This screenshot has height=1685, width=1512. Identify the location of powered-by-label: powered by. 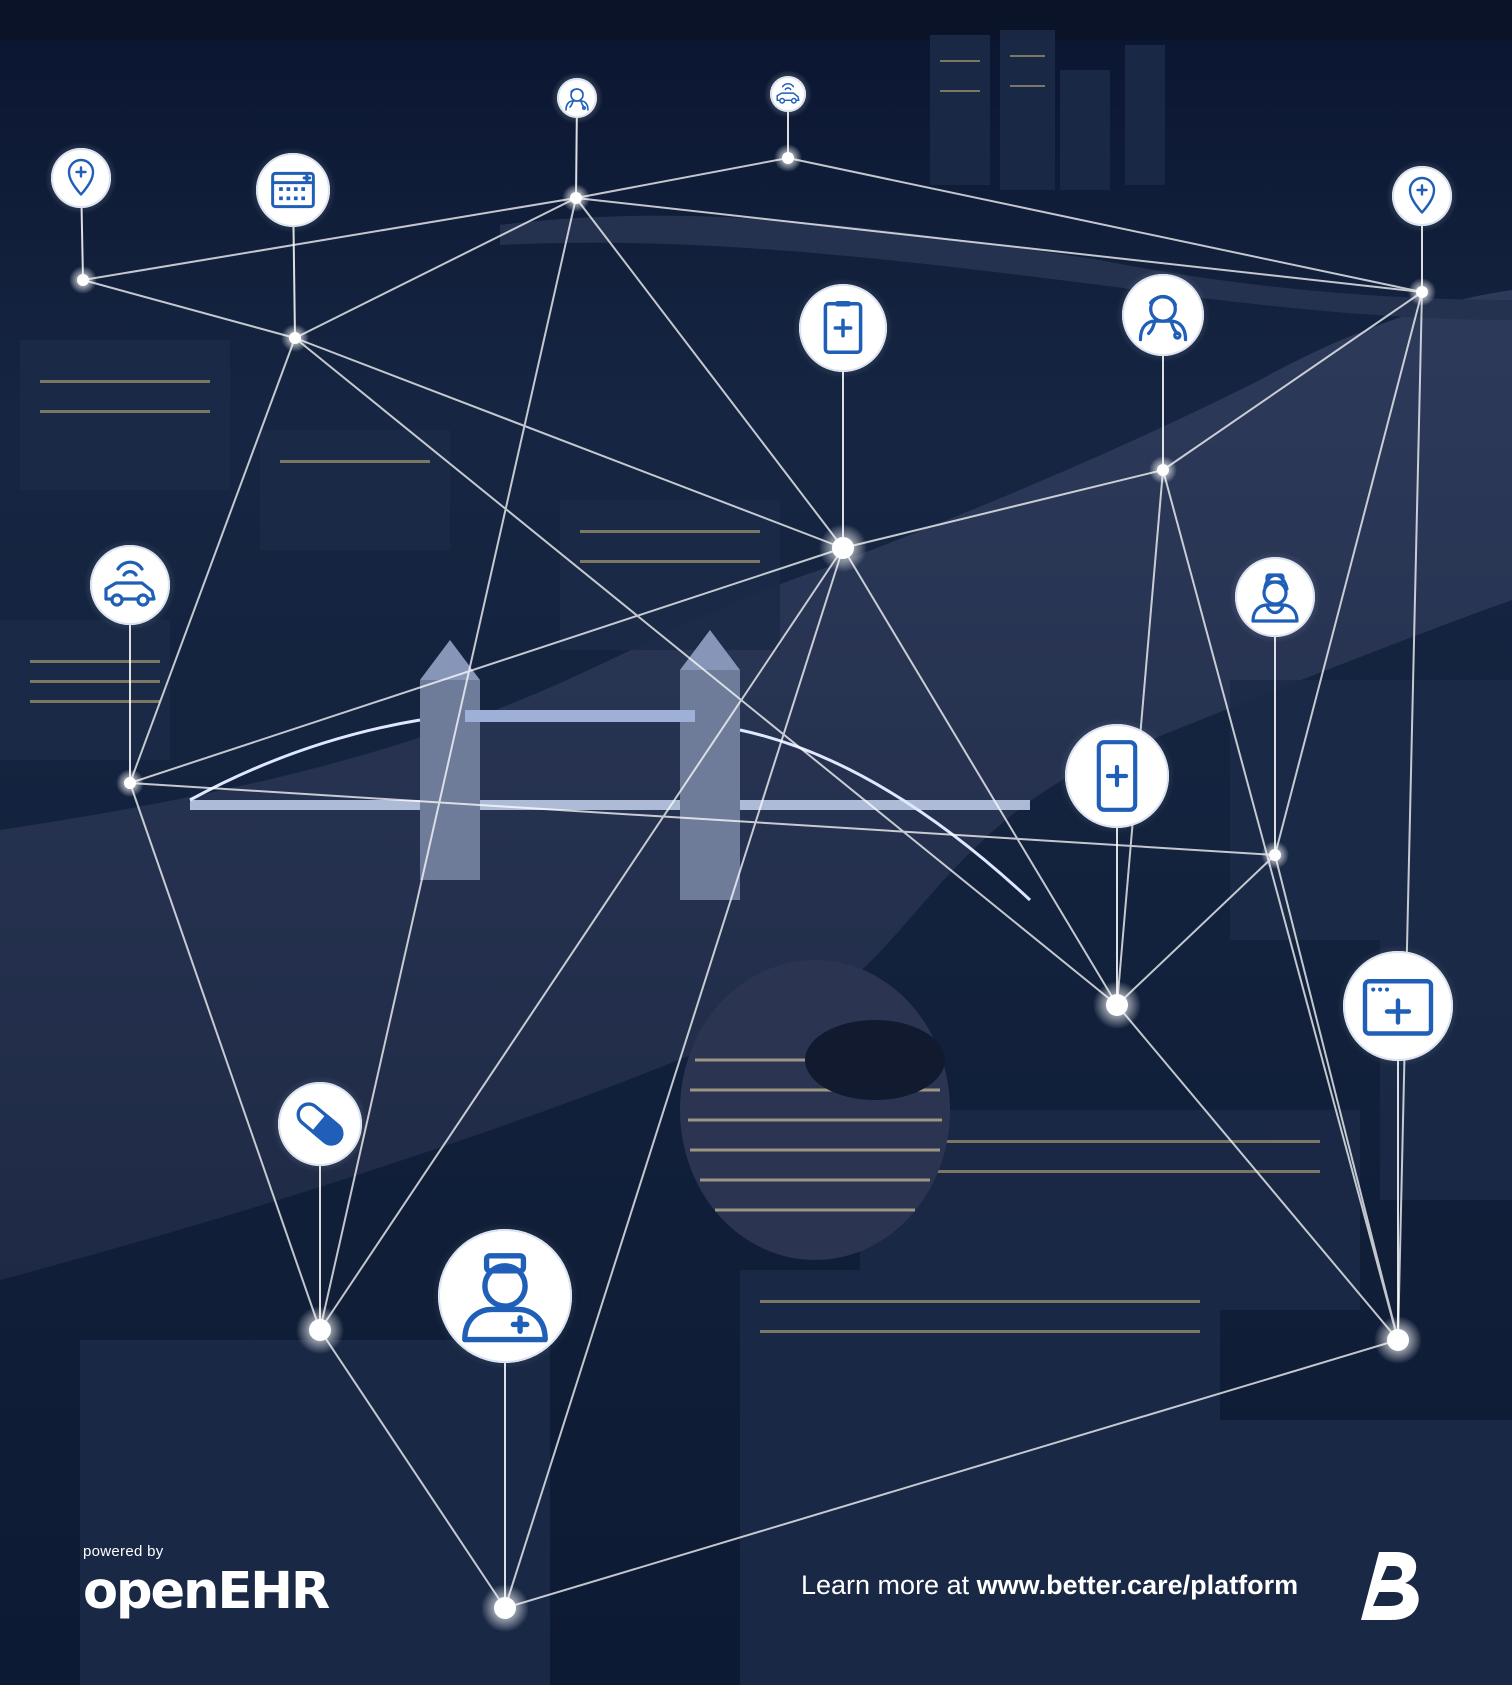
(123, 1551).